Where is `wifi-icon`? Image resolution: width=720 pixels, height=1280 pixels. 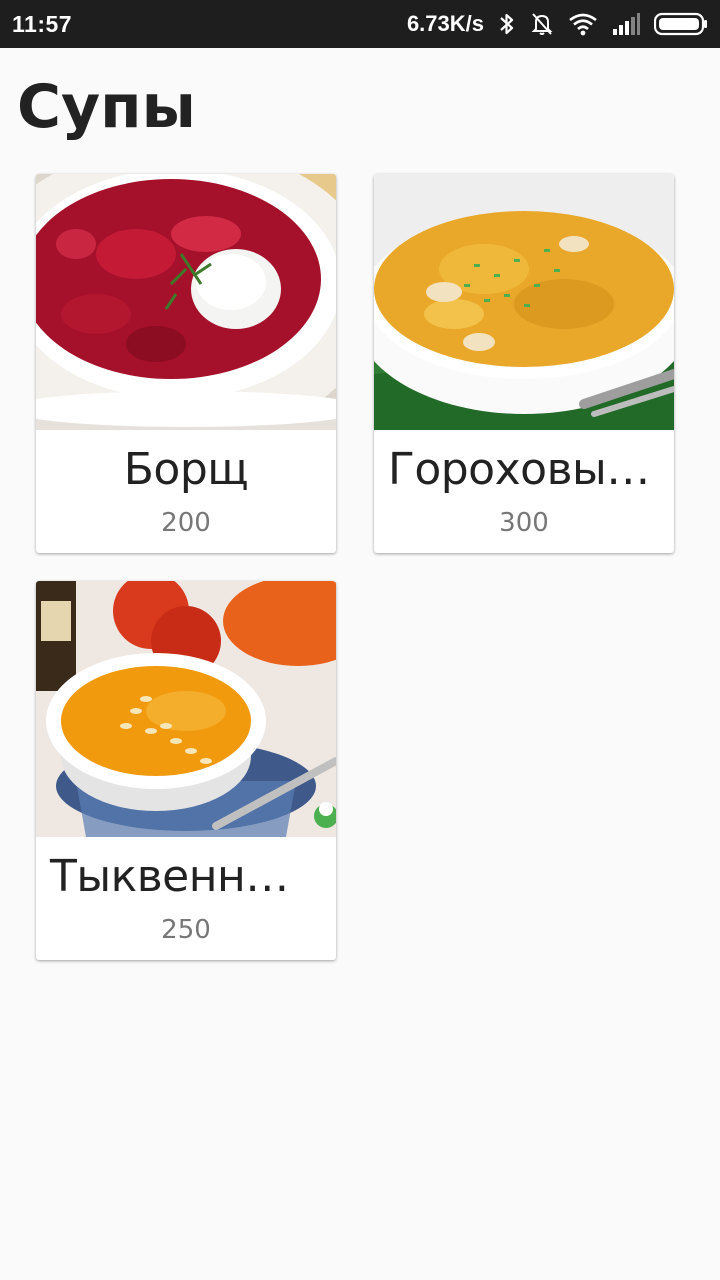 wifi-icon is located at coordinates (583, 24).